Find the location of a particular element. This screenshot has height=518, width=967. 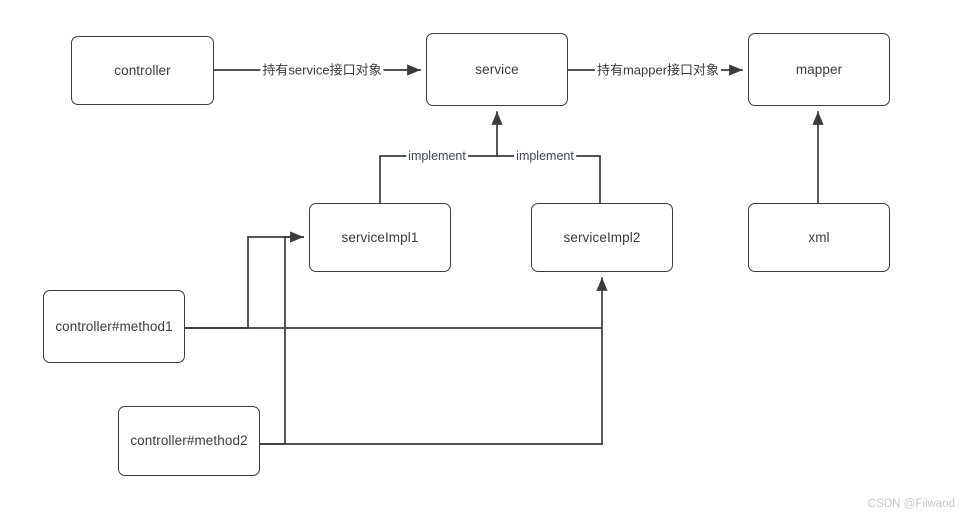

node-label-controller-method2: controller#method2 is located at coordinates (189, 441).